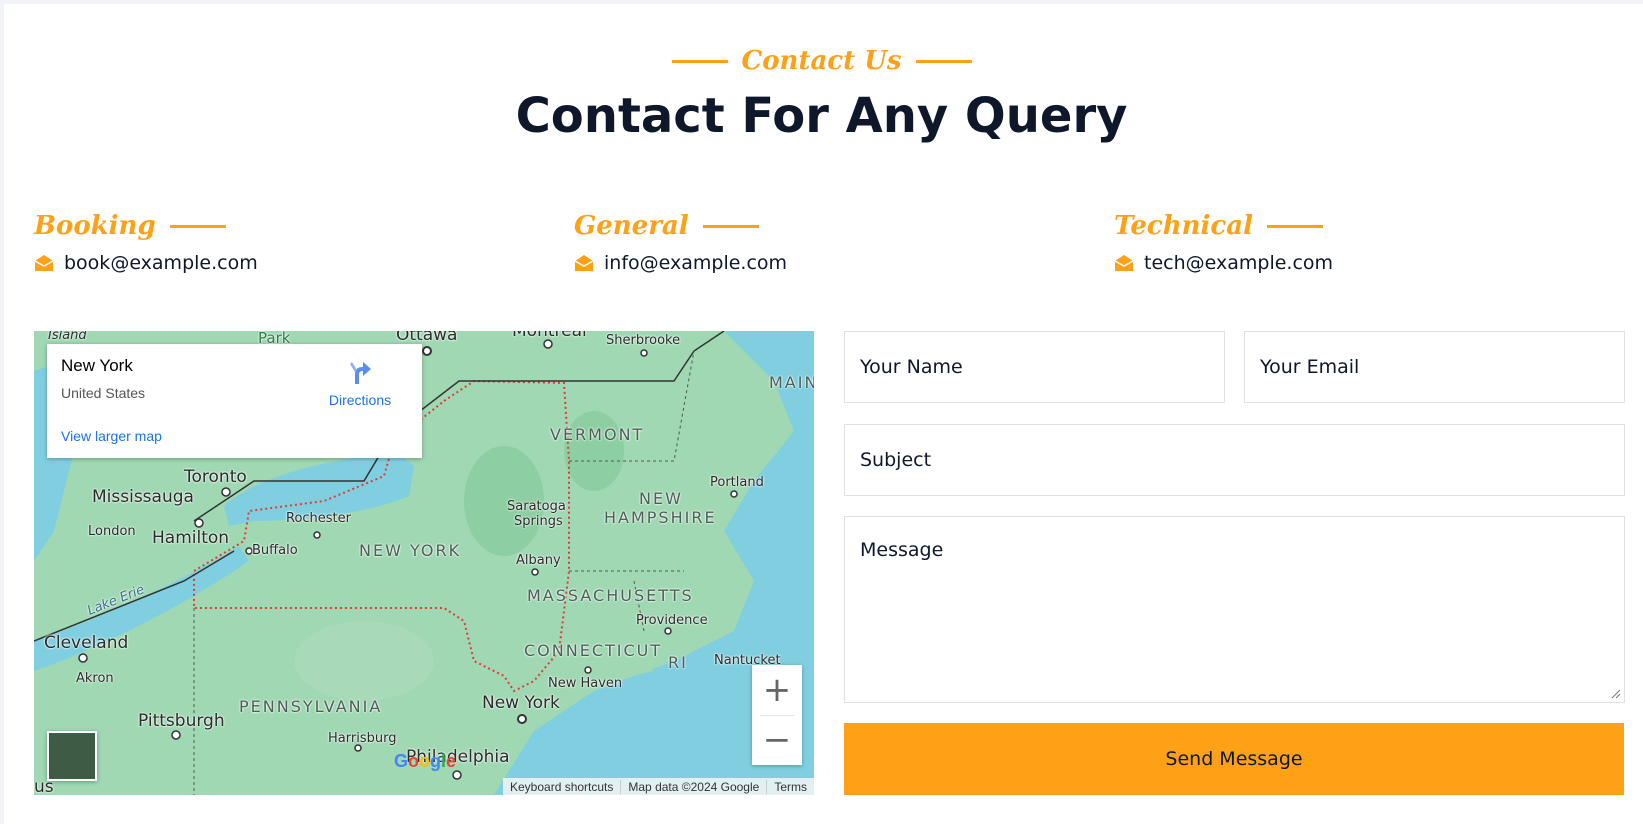  Describe the element at coordinates (362, 738) in the screenshot. I see `map-label: Harrisburg` at that location.